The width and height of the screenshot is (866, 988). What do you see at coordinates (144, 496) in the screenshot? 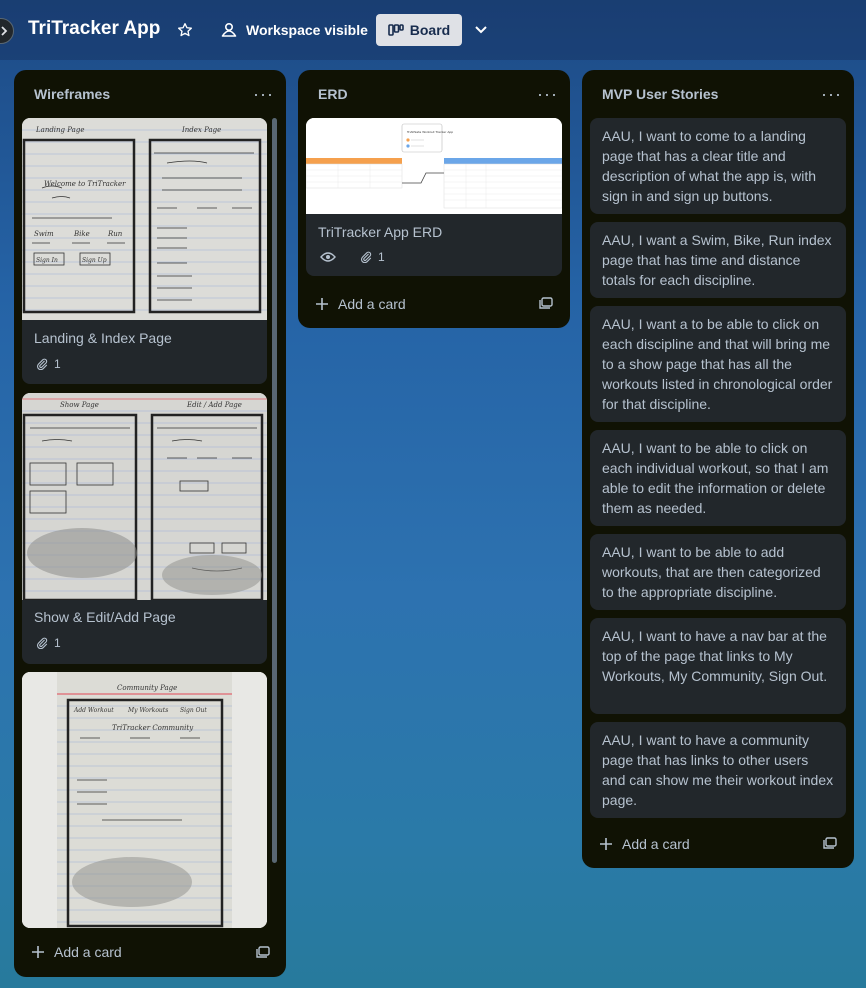
I see `wireframe-sketch-image: Show Page Edit / Add Page` at bounding box center [144, 496].